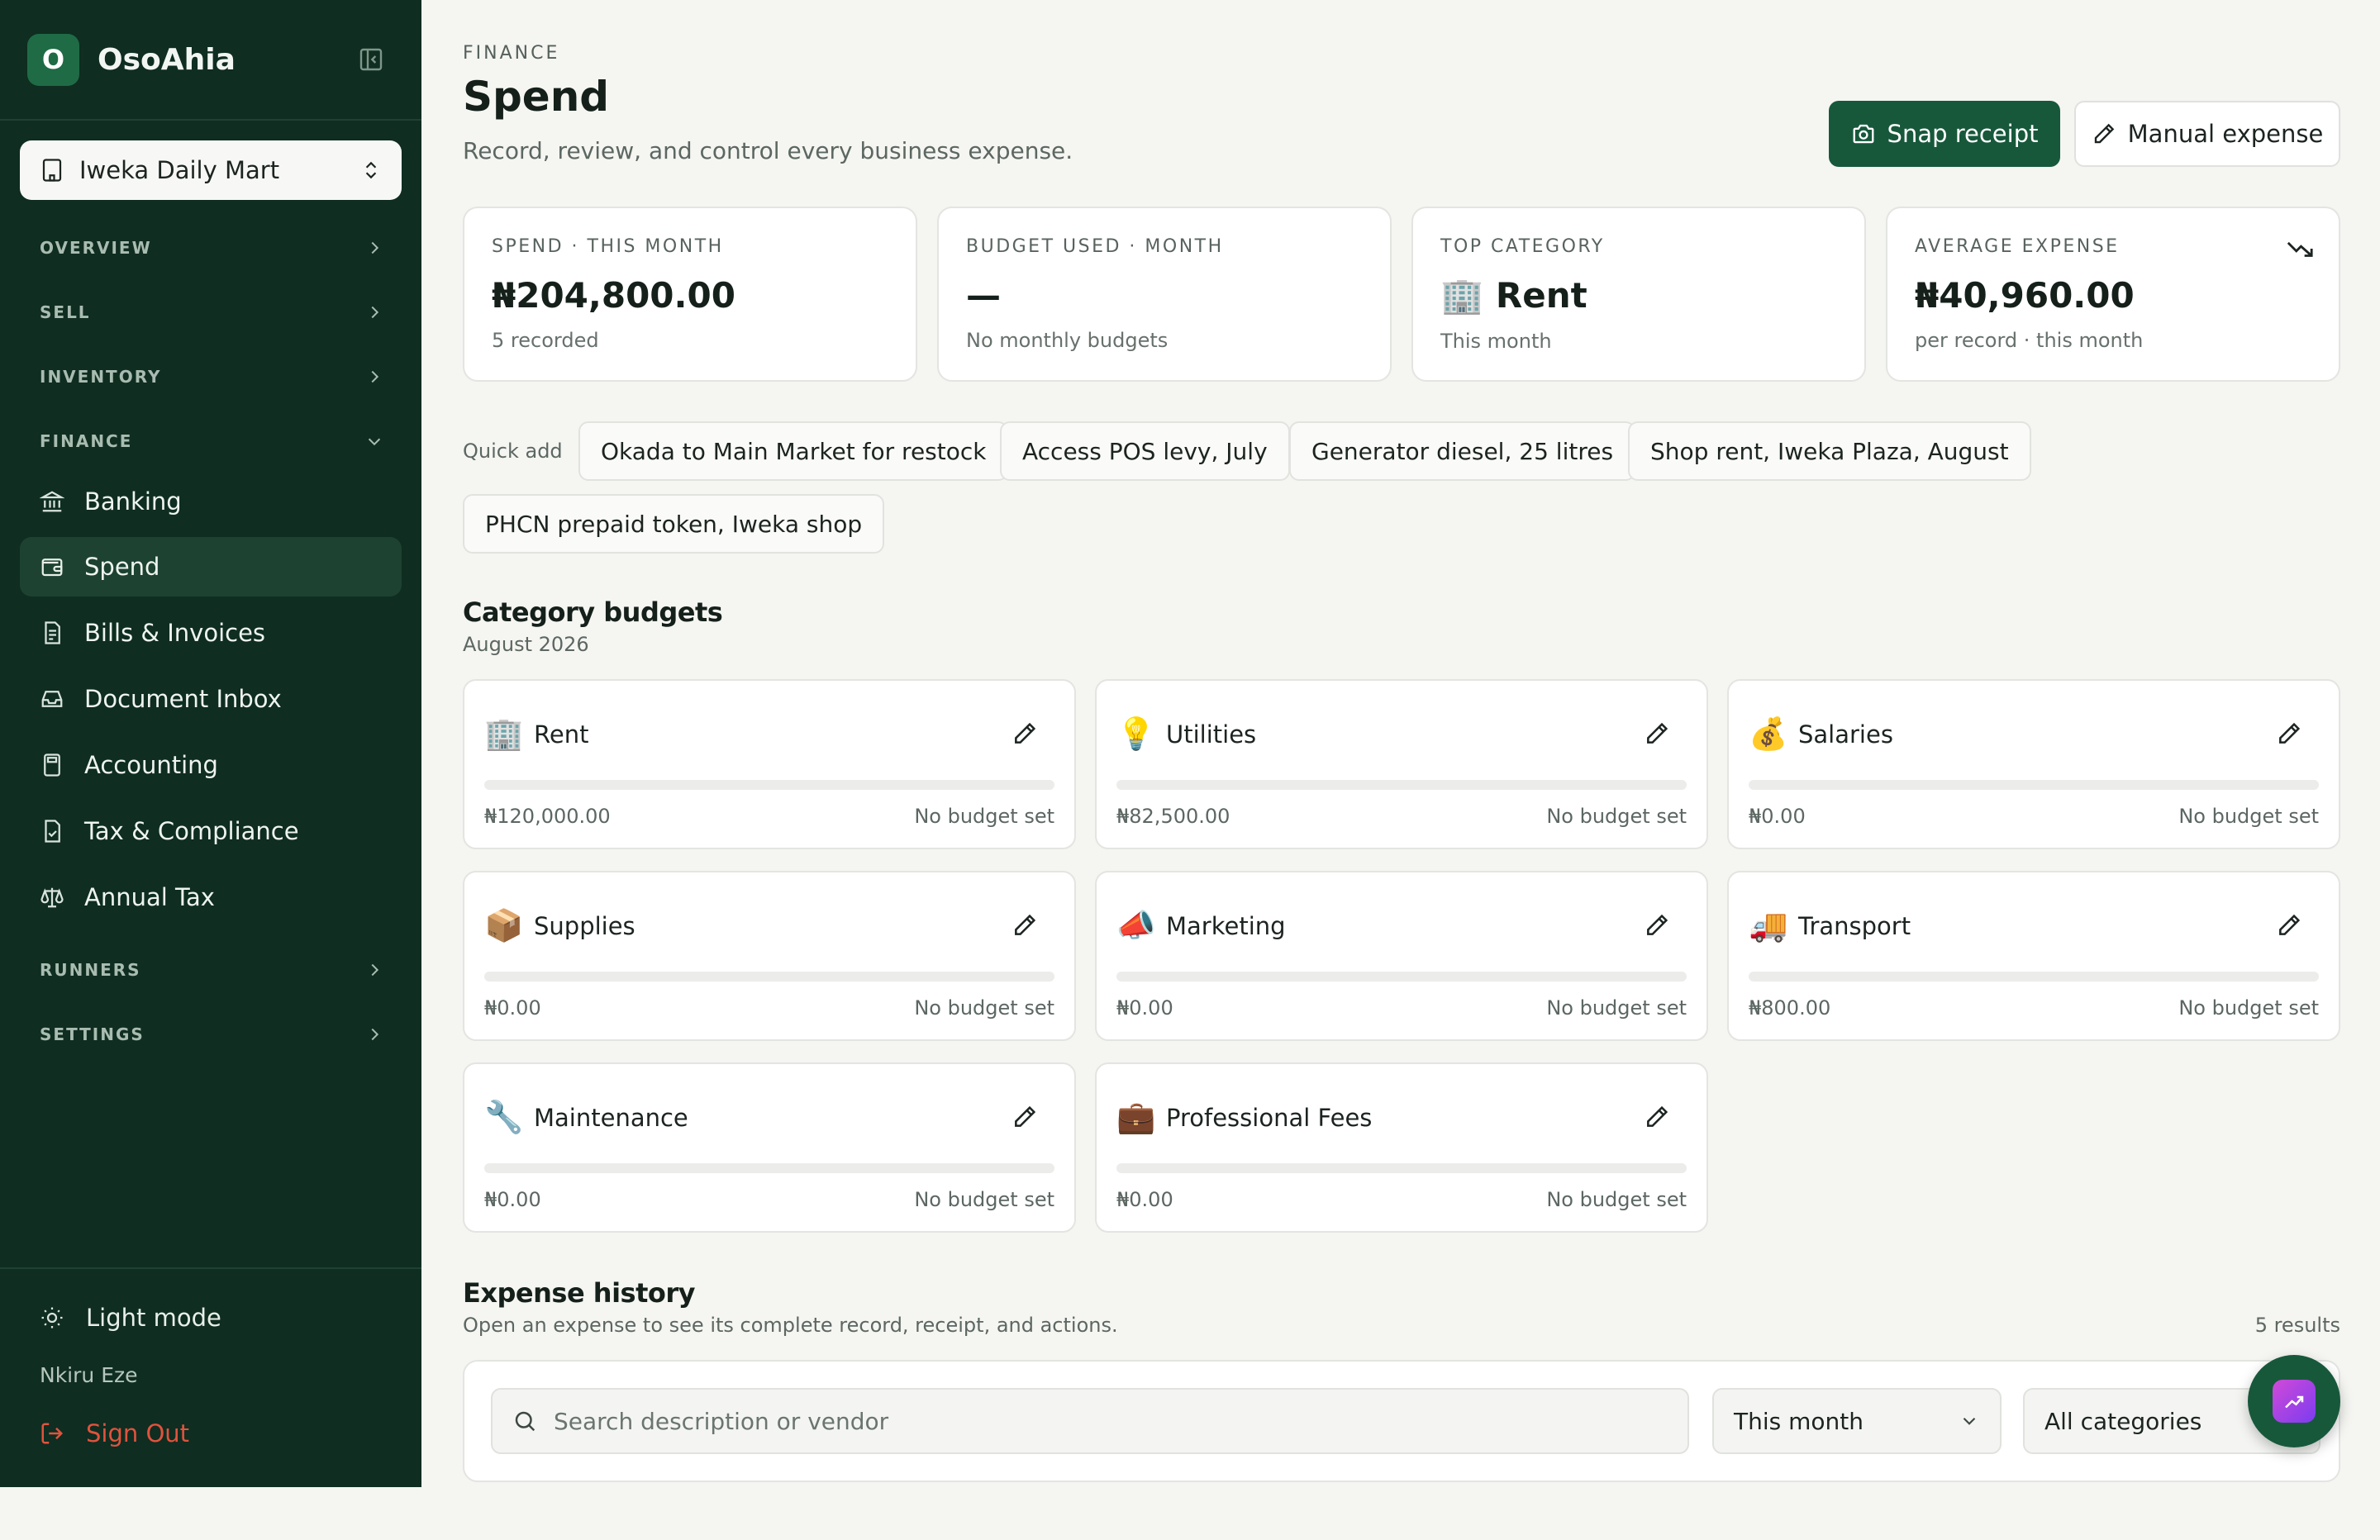 This screenshot has width=2380, height=1540. I want to click on quick-add-chip: Okada to Main Market for restock, so click(793, 451).